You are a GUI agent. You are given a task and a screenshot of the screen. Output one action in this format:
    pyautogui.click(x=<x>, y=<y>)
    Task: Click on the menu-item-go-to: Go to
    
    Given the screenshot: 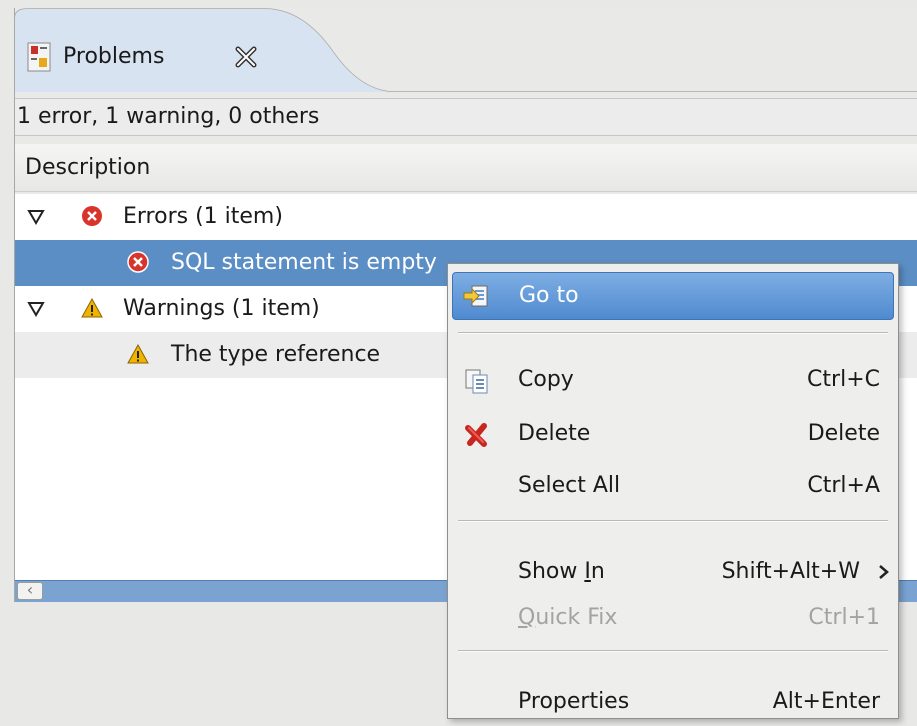 What is the action you would take?
    pyautogui.click(x=673, y=296)
    